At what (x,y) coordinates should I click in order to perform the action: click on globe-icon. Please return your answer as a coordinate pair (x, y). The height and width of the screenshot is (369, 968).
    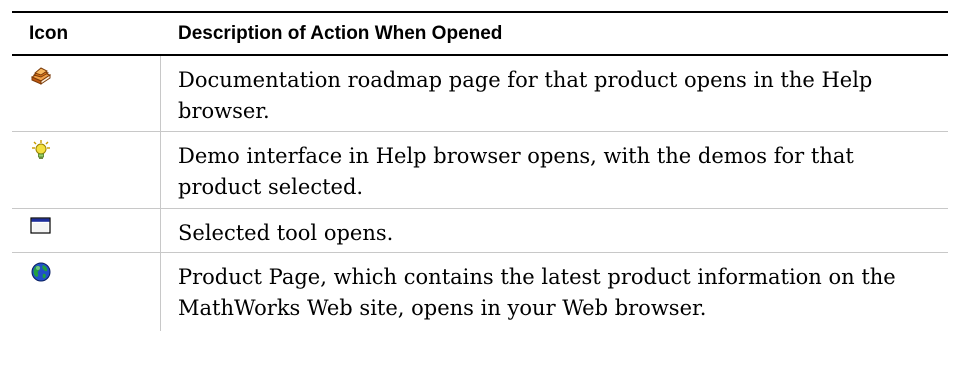
    Looking at the image, I should click on (41, 272).